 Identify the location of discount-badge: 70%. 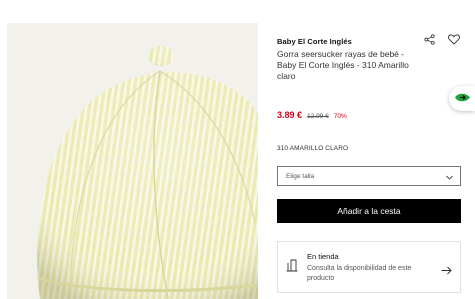
(340, 116).